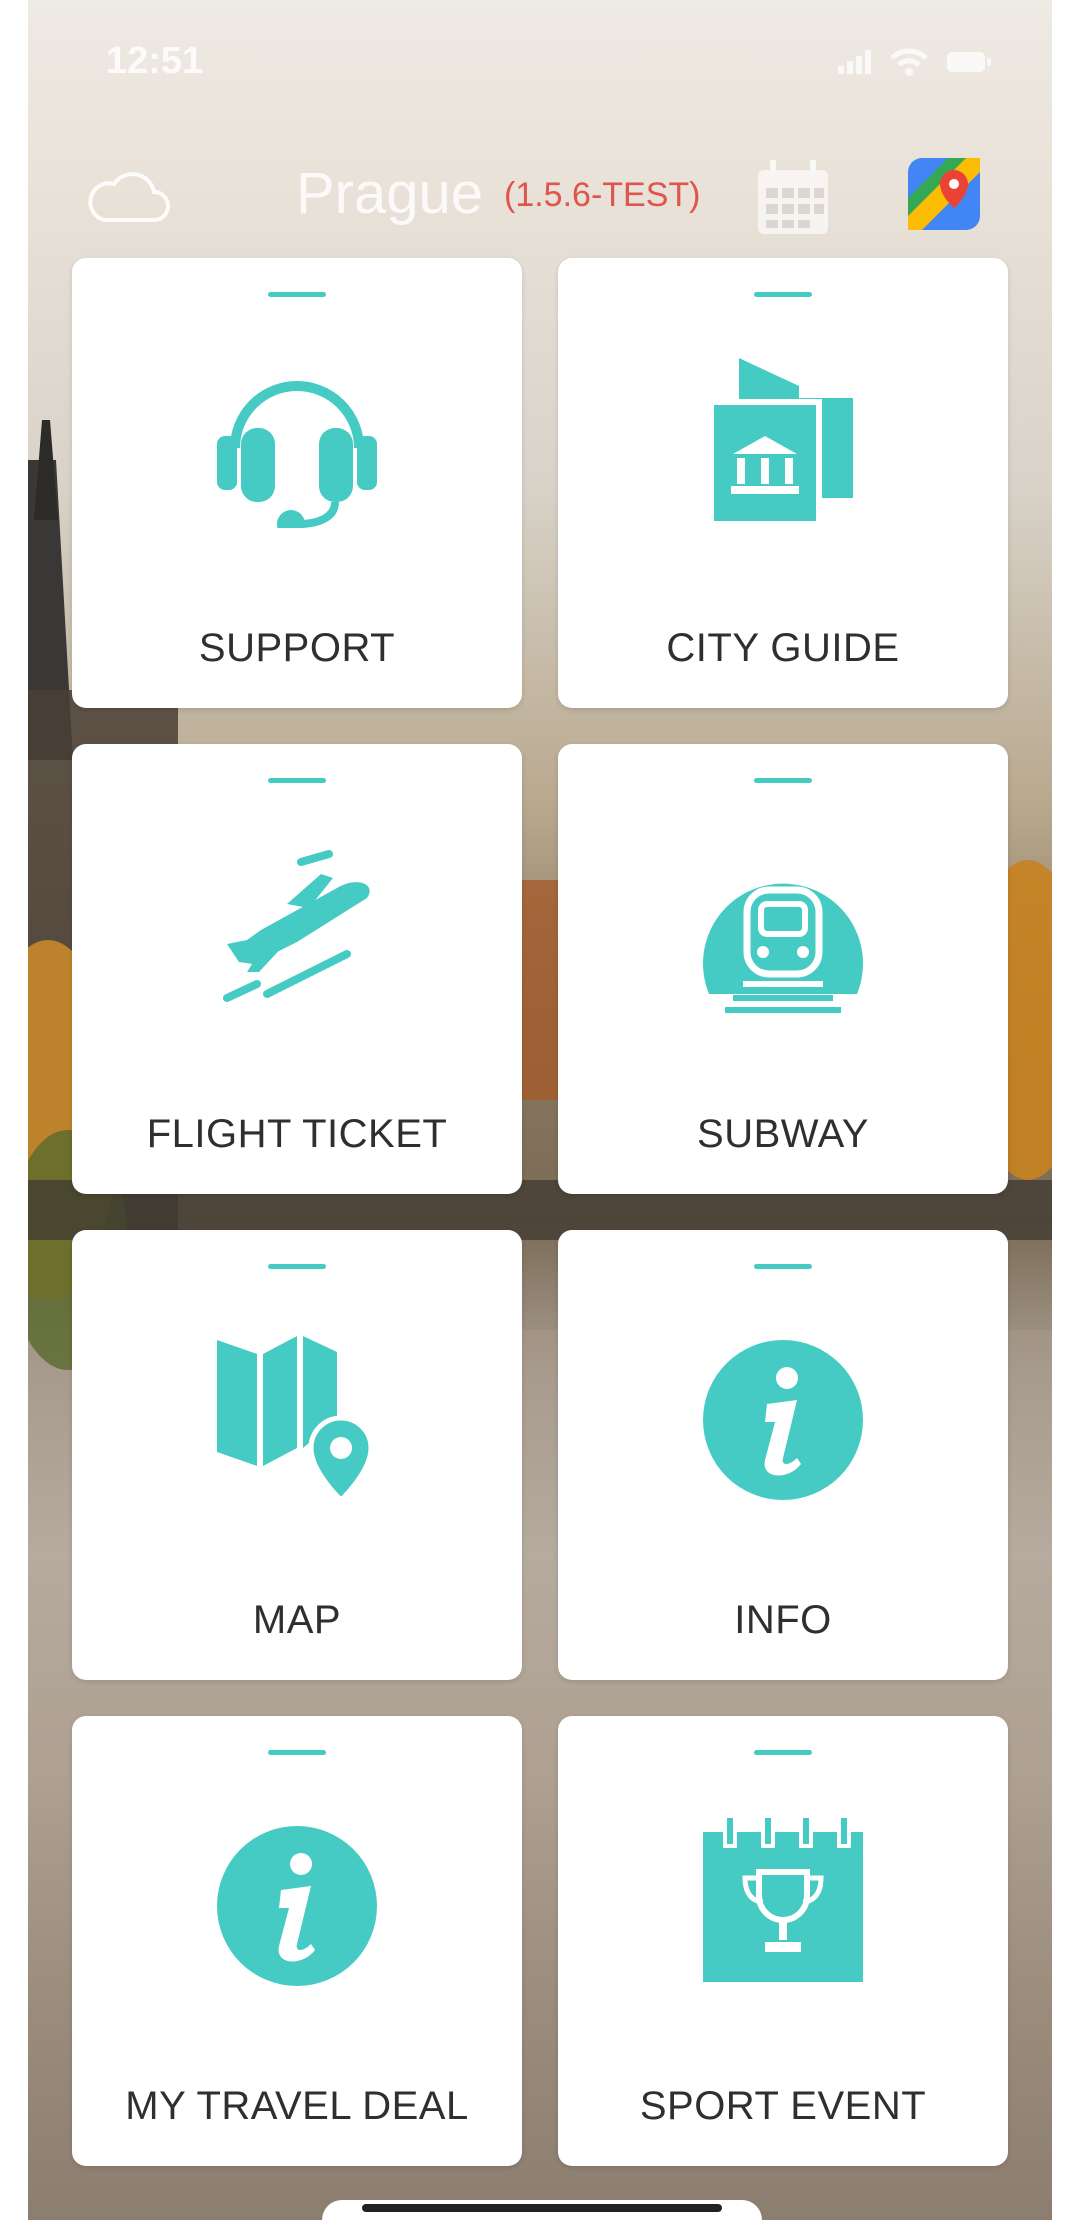  What do you see at coordinates (944, 194) in the screenshot?
I see `google-maps-icon` at bounding box center [944, 194].